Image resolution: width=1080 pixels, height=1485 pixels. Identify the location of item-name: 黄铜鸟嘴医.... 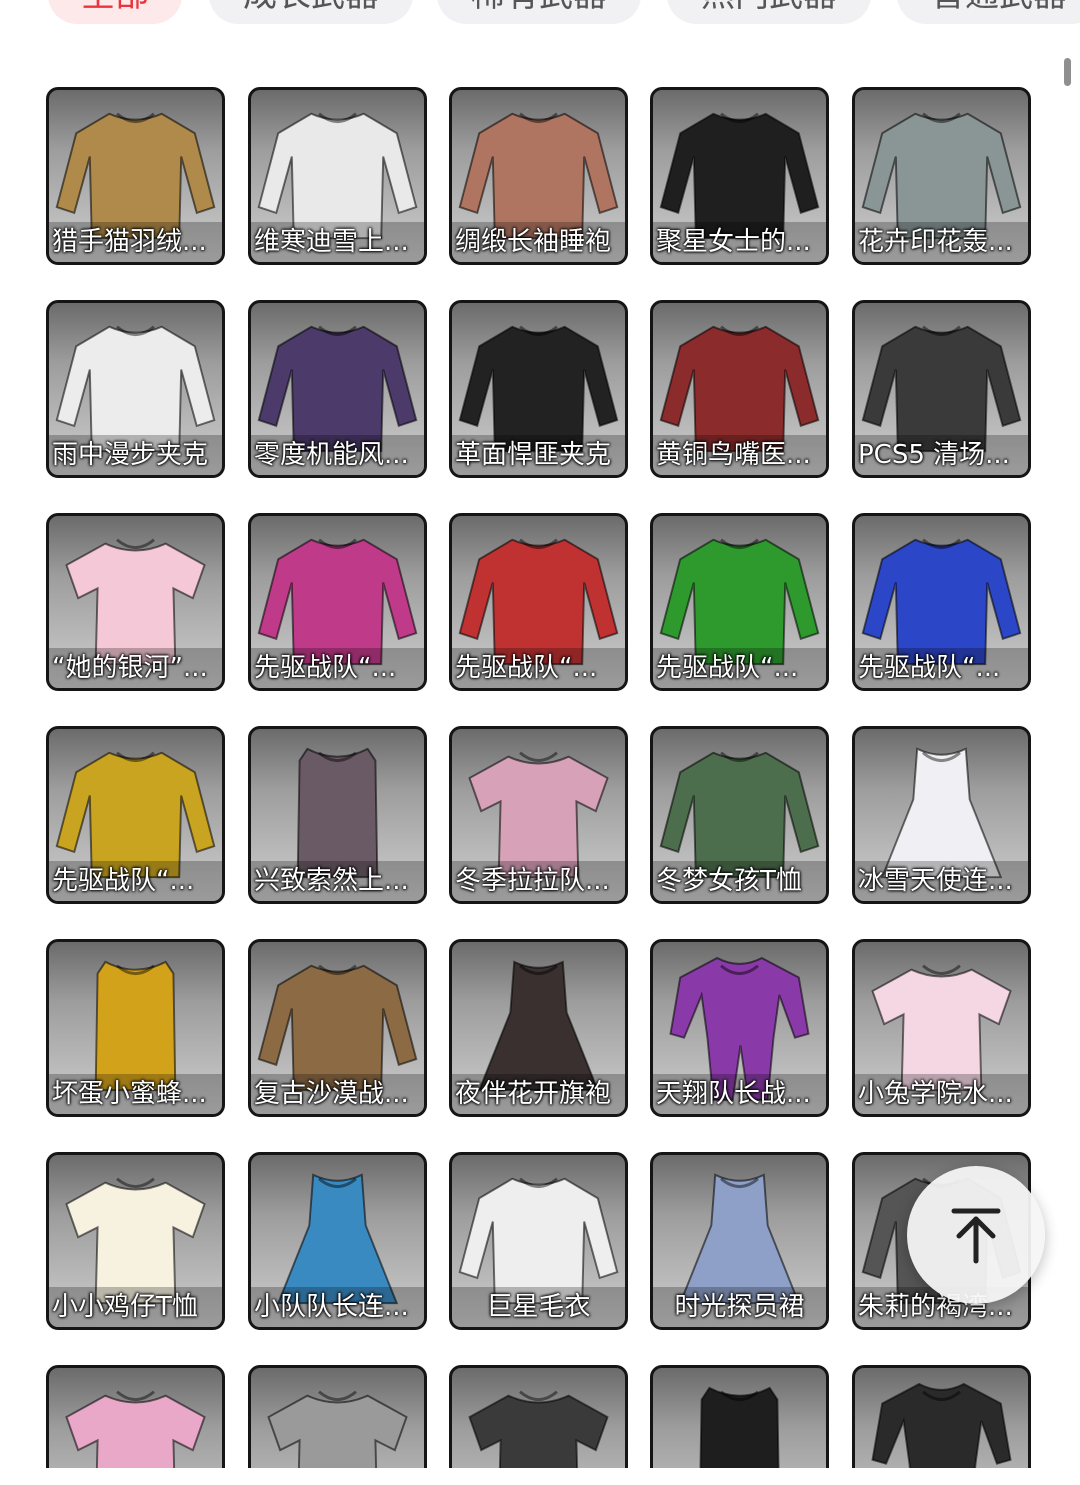
(739, 455).